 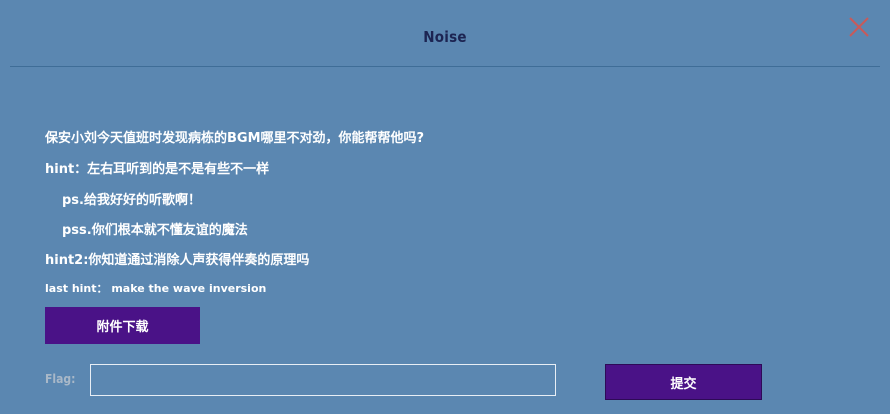 I want to click on last-hint: last hint： make the wave inversion, so click(x=156, y=288).